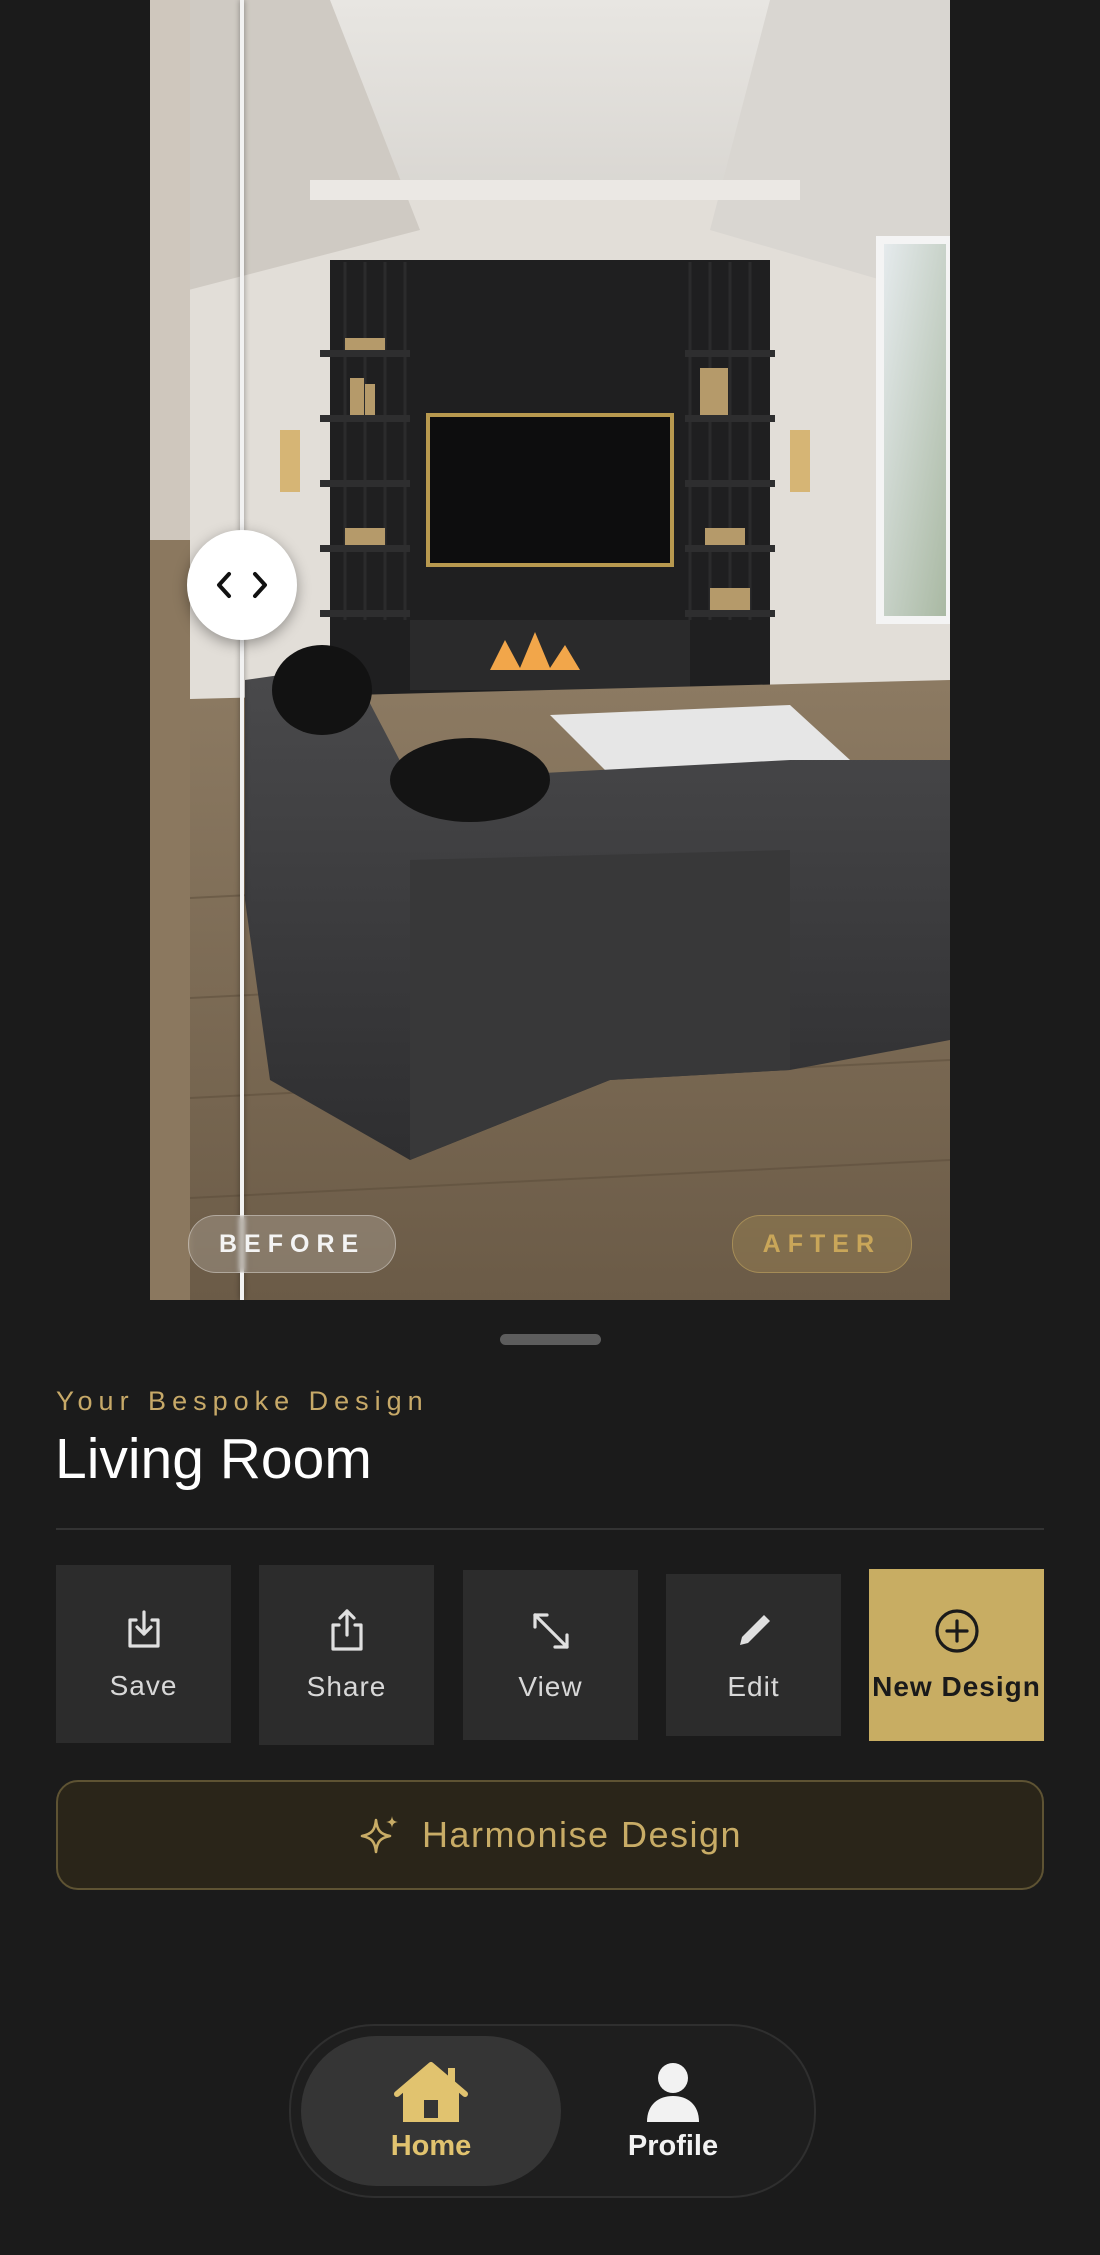 Image resolution: width=1100 pixels, height=2255 pixels. Describe the element at coordinates (550, 1339) in the screenshot. I see `sheet-grabber` at that location.